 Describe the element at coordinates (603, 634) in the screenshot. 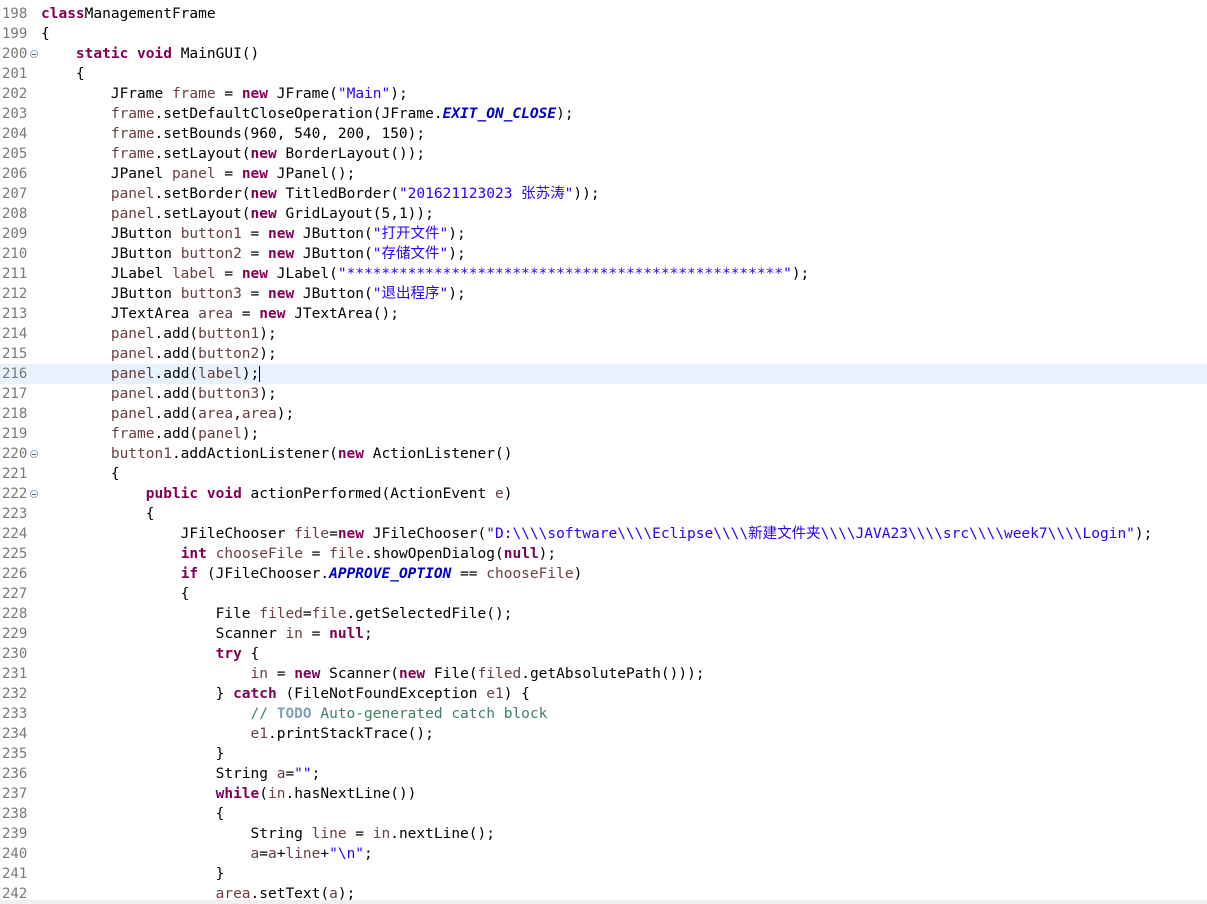

I see `code-line: 229 Scanner in = null;` at that location.